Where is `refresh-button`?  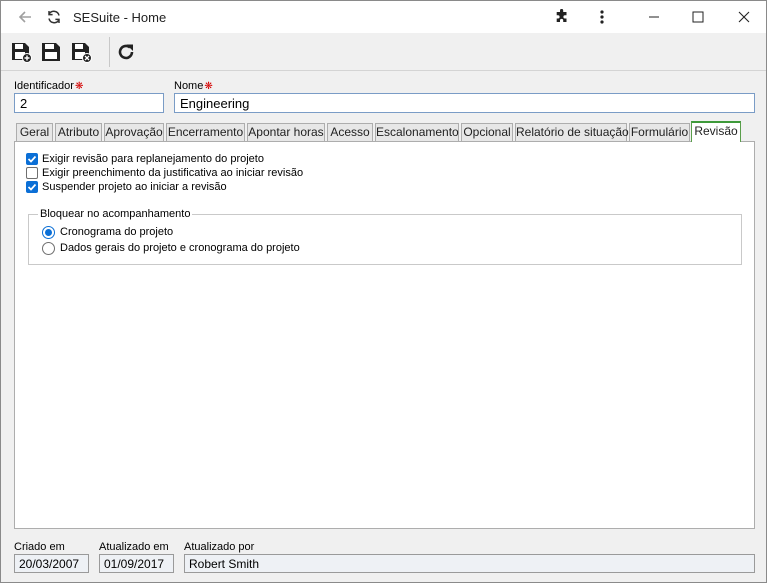
refresh-button is located at coordinates (126, 52).